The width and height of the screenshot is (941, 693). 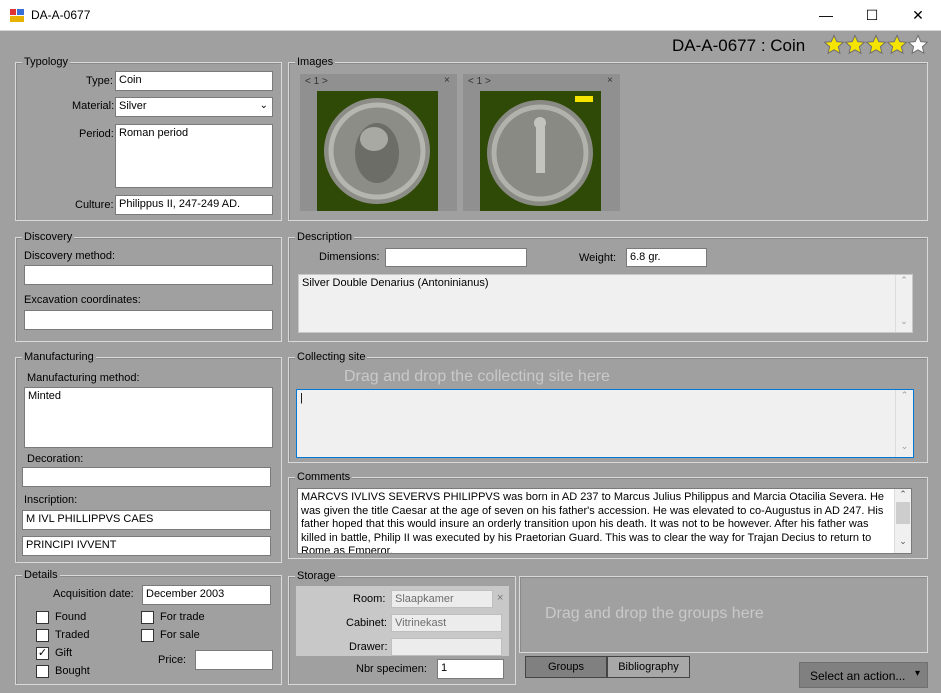 I want to click on description-legend: Description, so click(x=325, y=237).